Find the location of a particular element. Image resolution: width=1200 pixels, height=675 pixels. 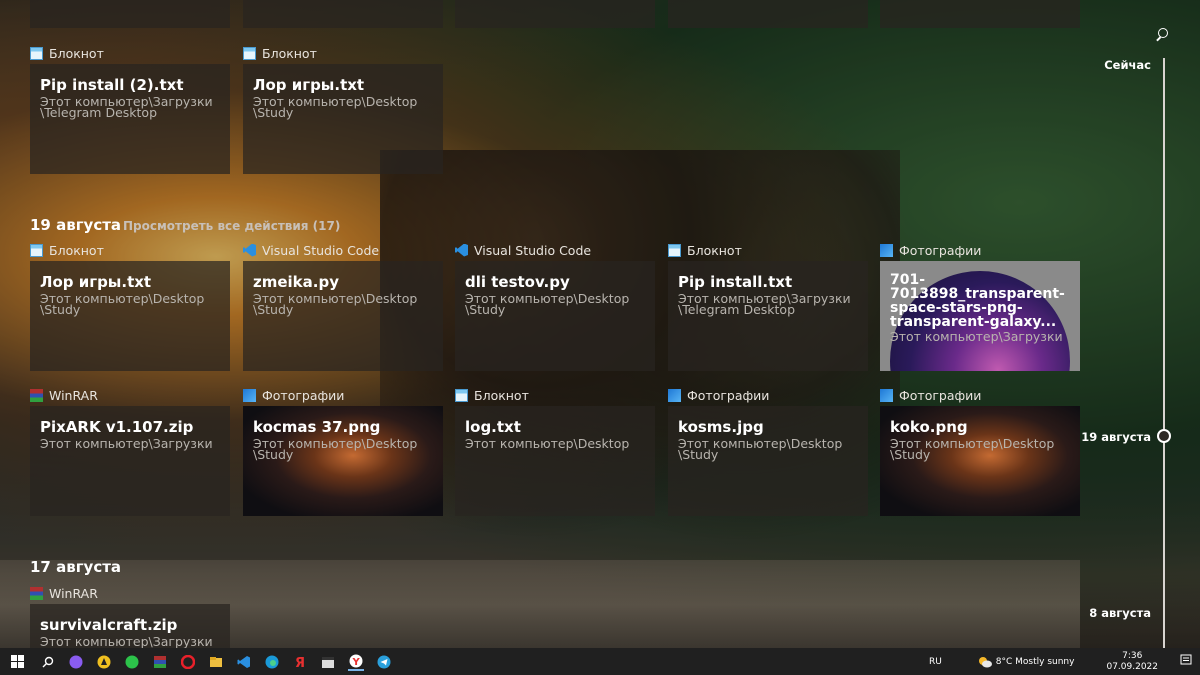

card-title: log.txt is located at coordinates (493, 427).